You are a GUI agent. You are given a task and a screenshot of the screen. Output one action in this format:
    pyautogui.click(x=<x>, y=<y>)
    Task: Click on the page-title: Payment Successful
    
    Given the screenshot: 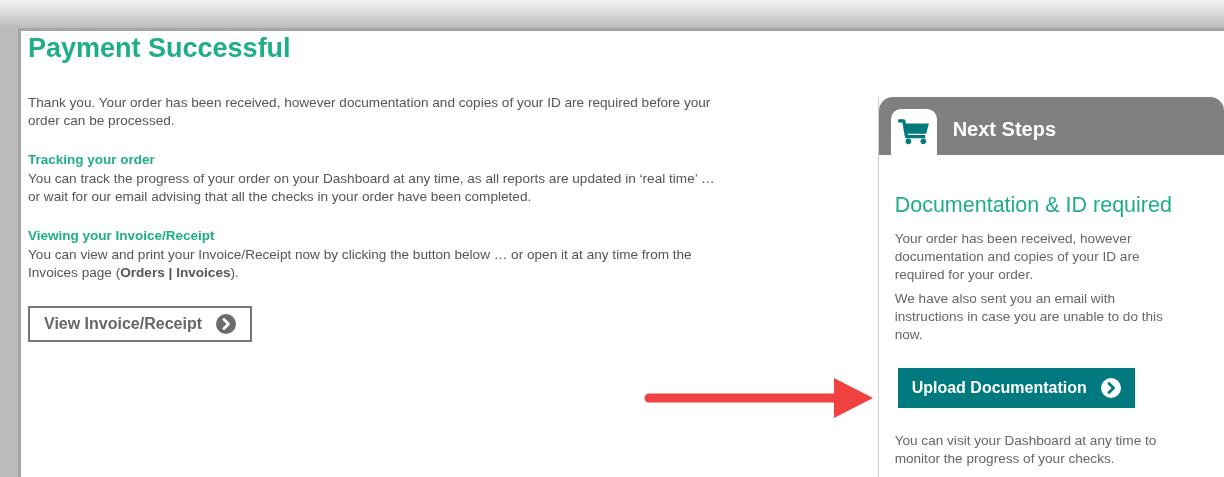 What is the action you would take?
    pyautogui.click(x=160, y=48)
    